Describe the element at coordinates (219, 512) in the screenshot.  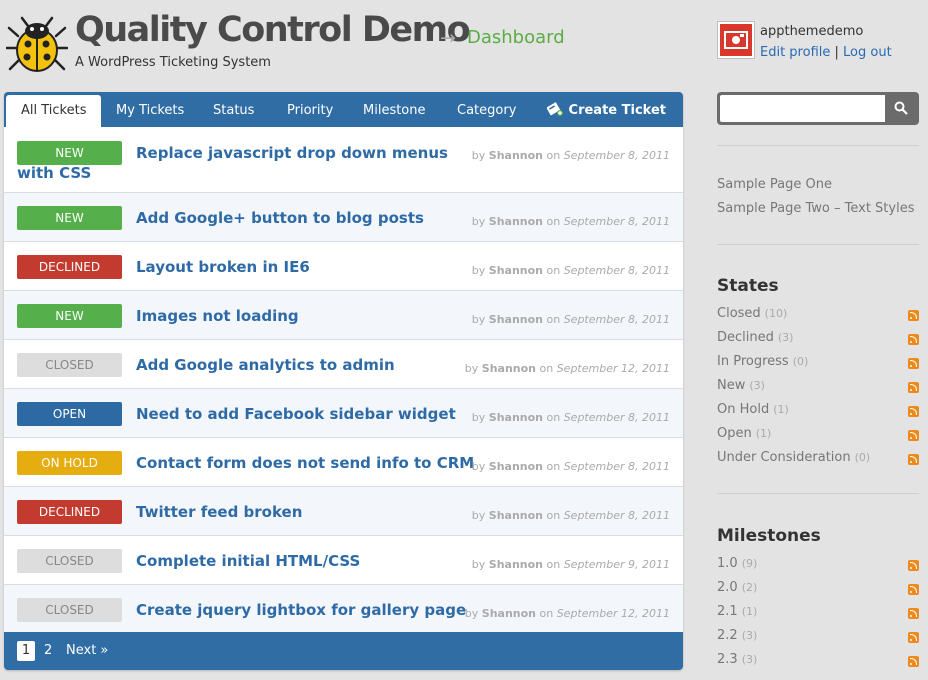
I see `ticket-title-link: Twitter feed broken` at that location.